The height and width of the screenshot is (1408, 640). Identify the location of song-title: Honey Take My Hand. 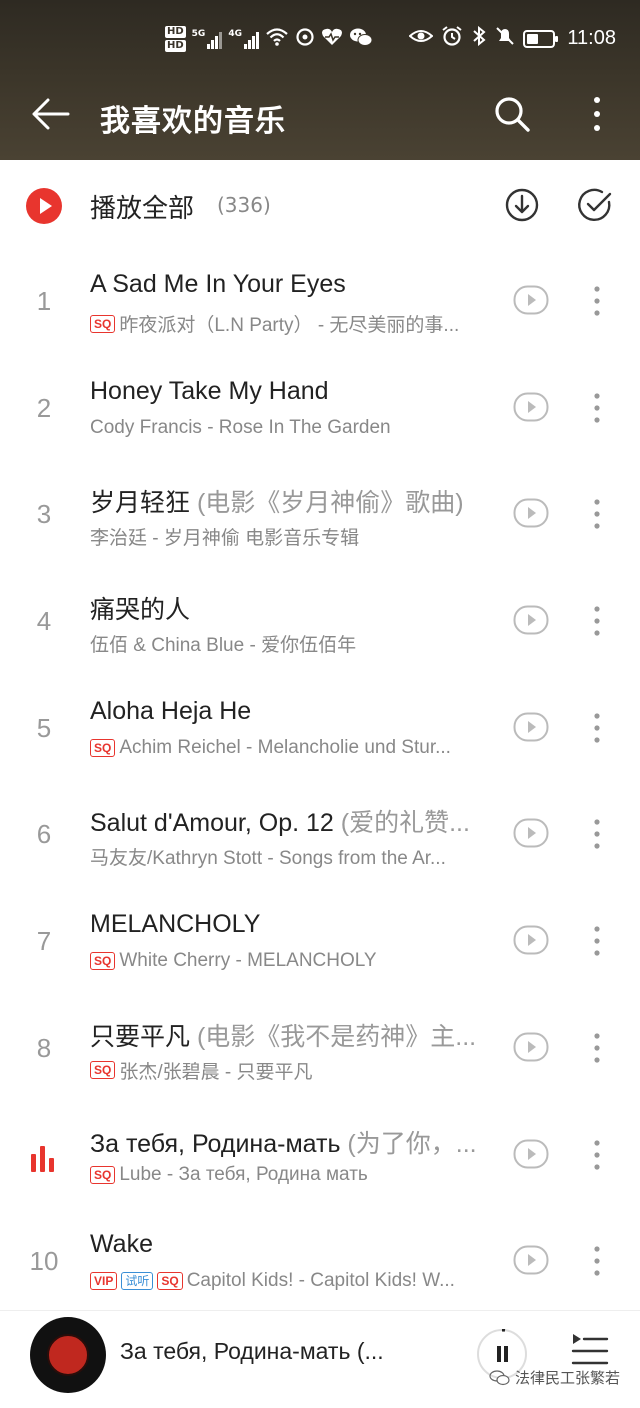
(294, 391).